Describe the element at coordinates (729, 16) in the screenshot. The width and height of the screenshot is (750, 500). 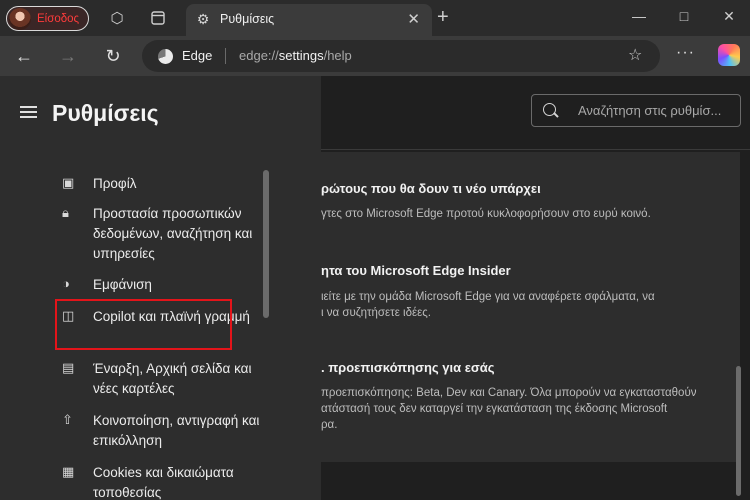
I see `close-window-icon: ✕` at that location.